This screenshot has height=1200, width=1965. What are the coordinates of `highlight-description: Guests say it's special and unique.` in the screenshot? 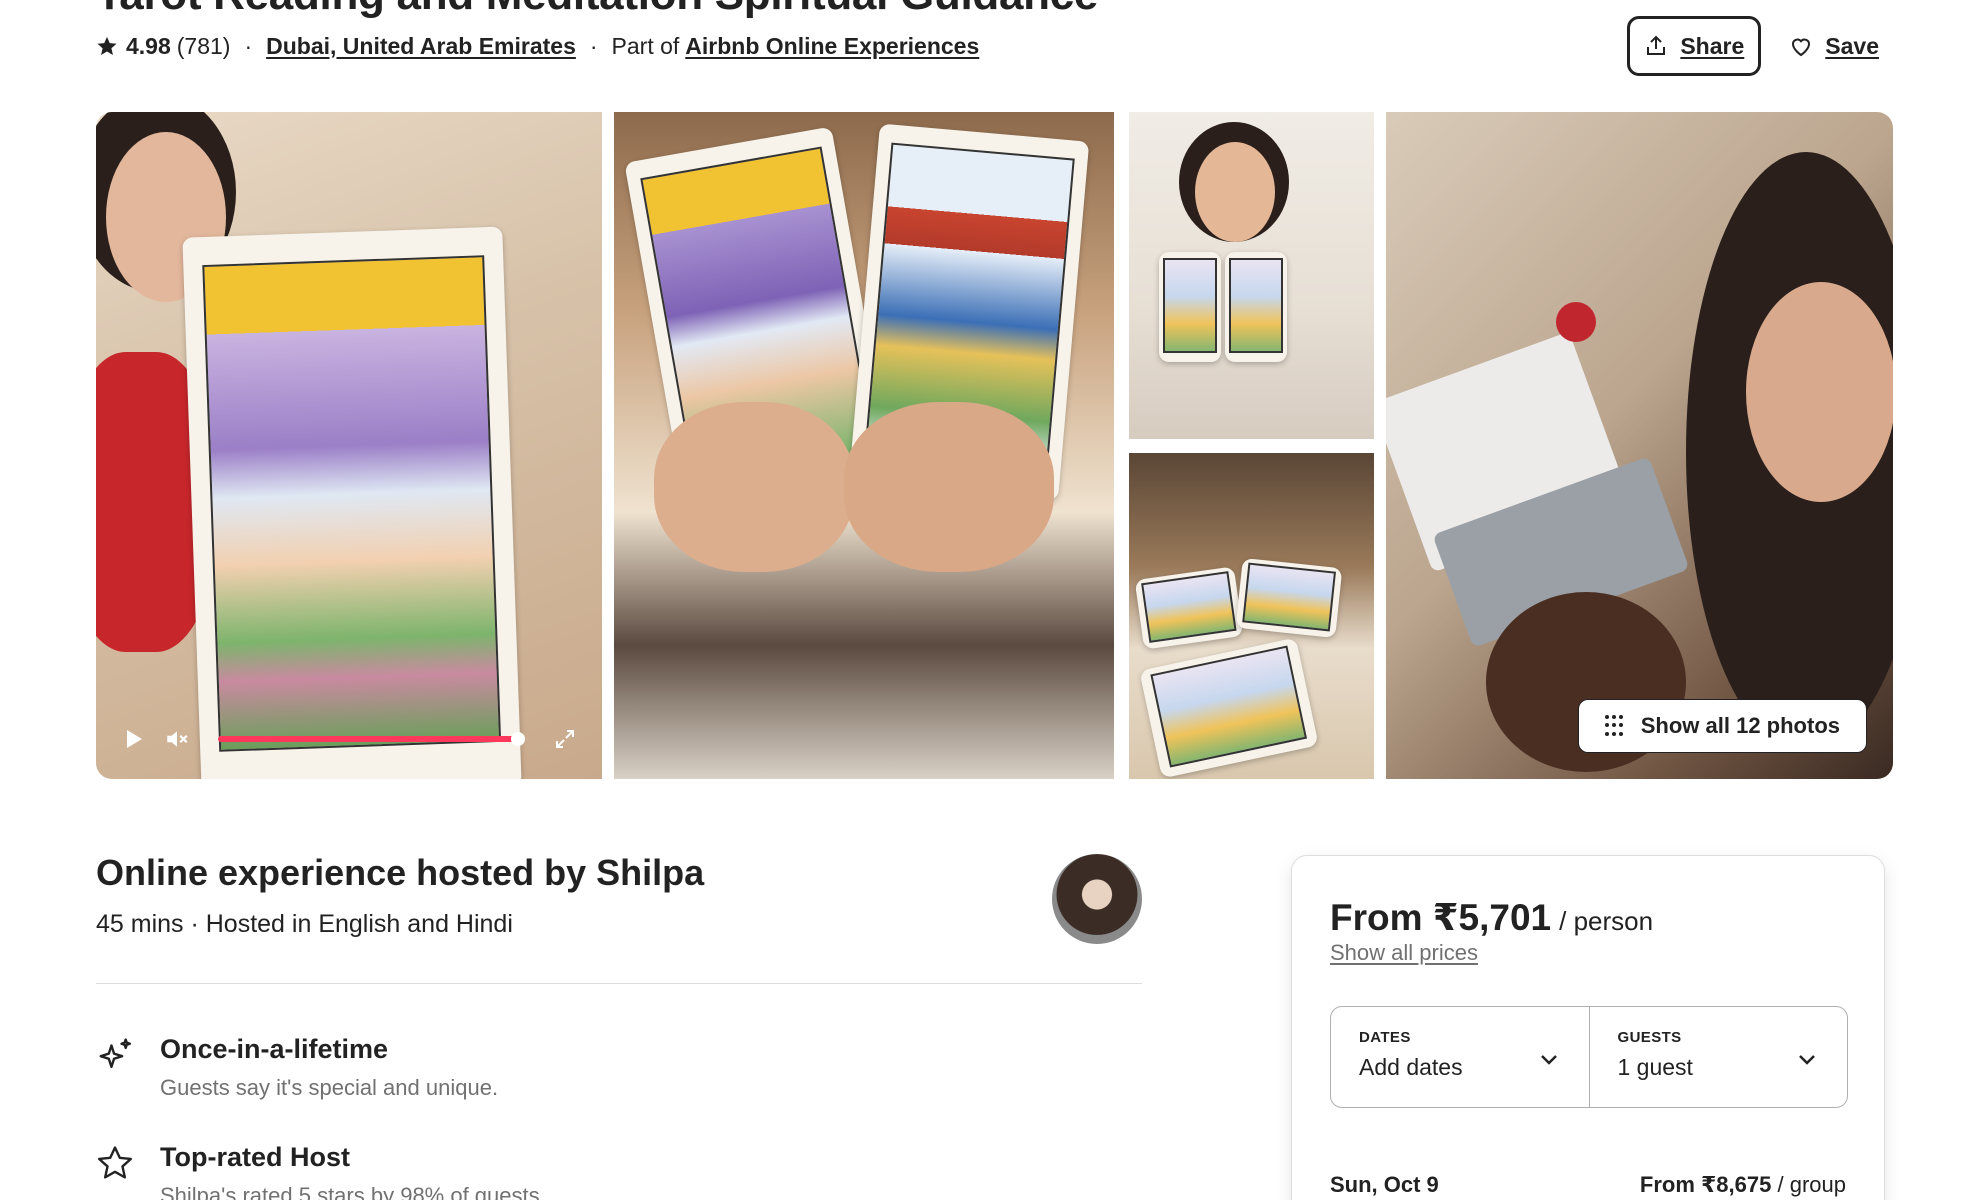 It's located at (329, 1087).